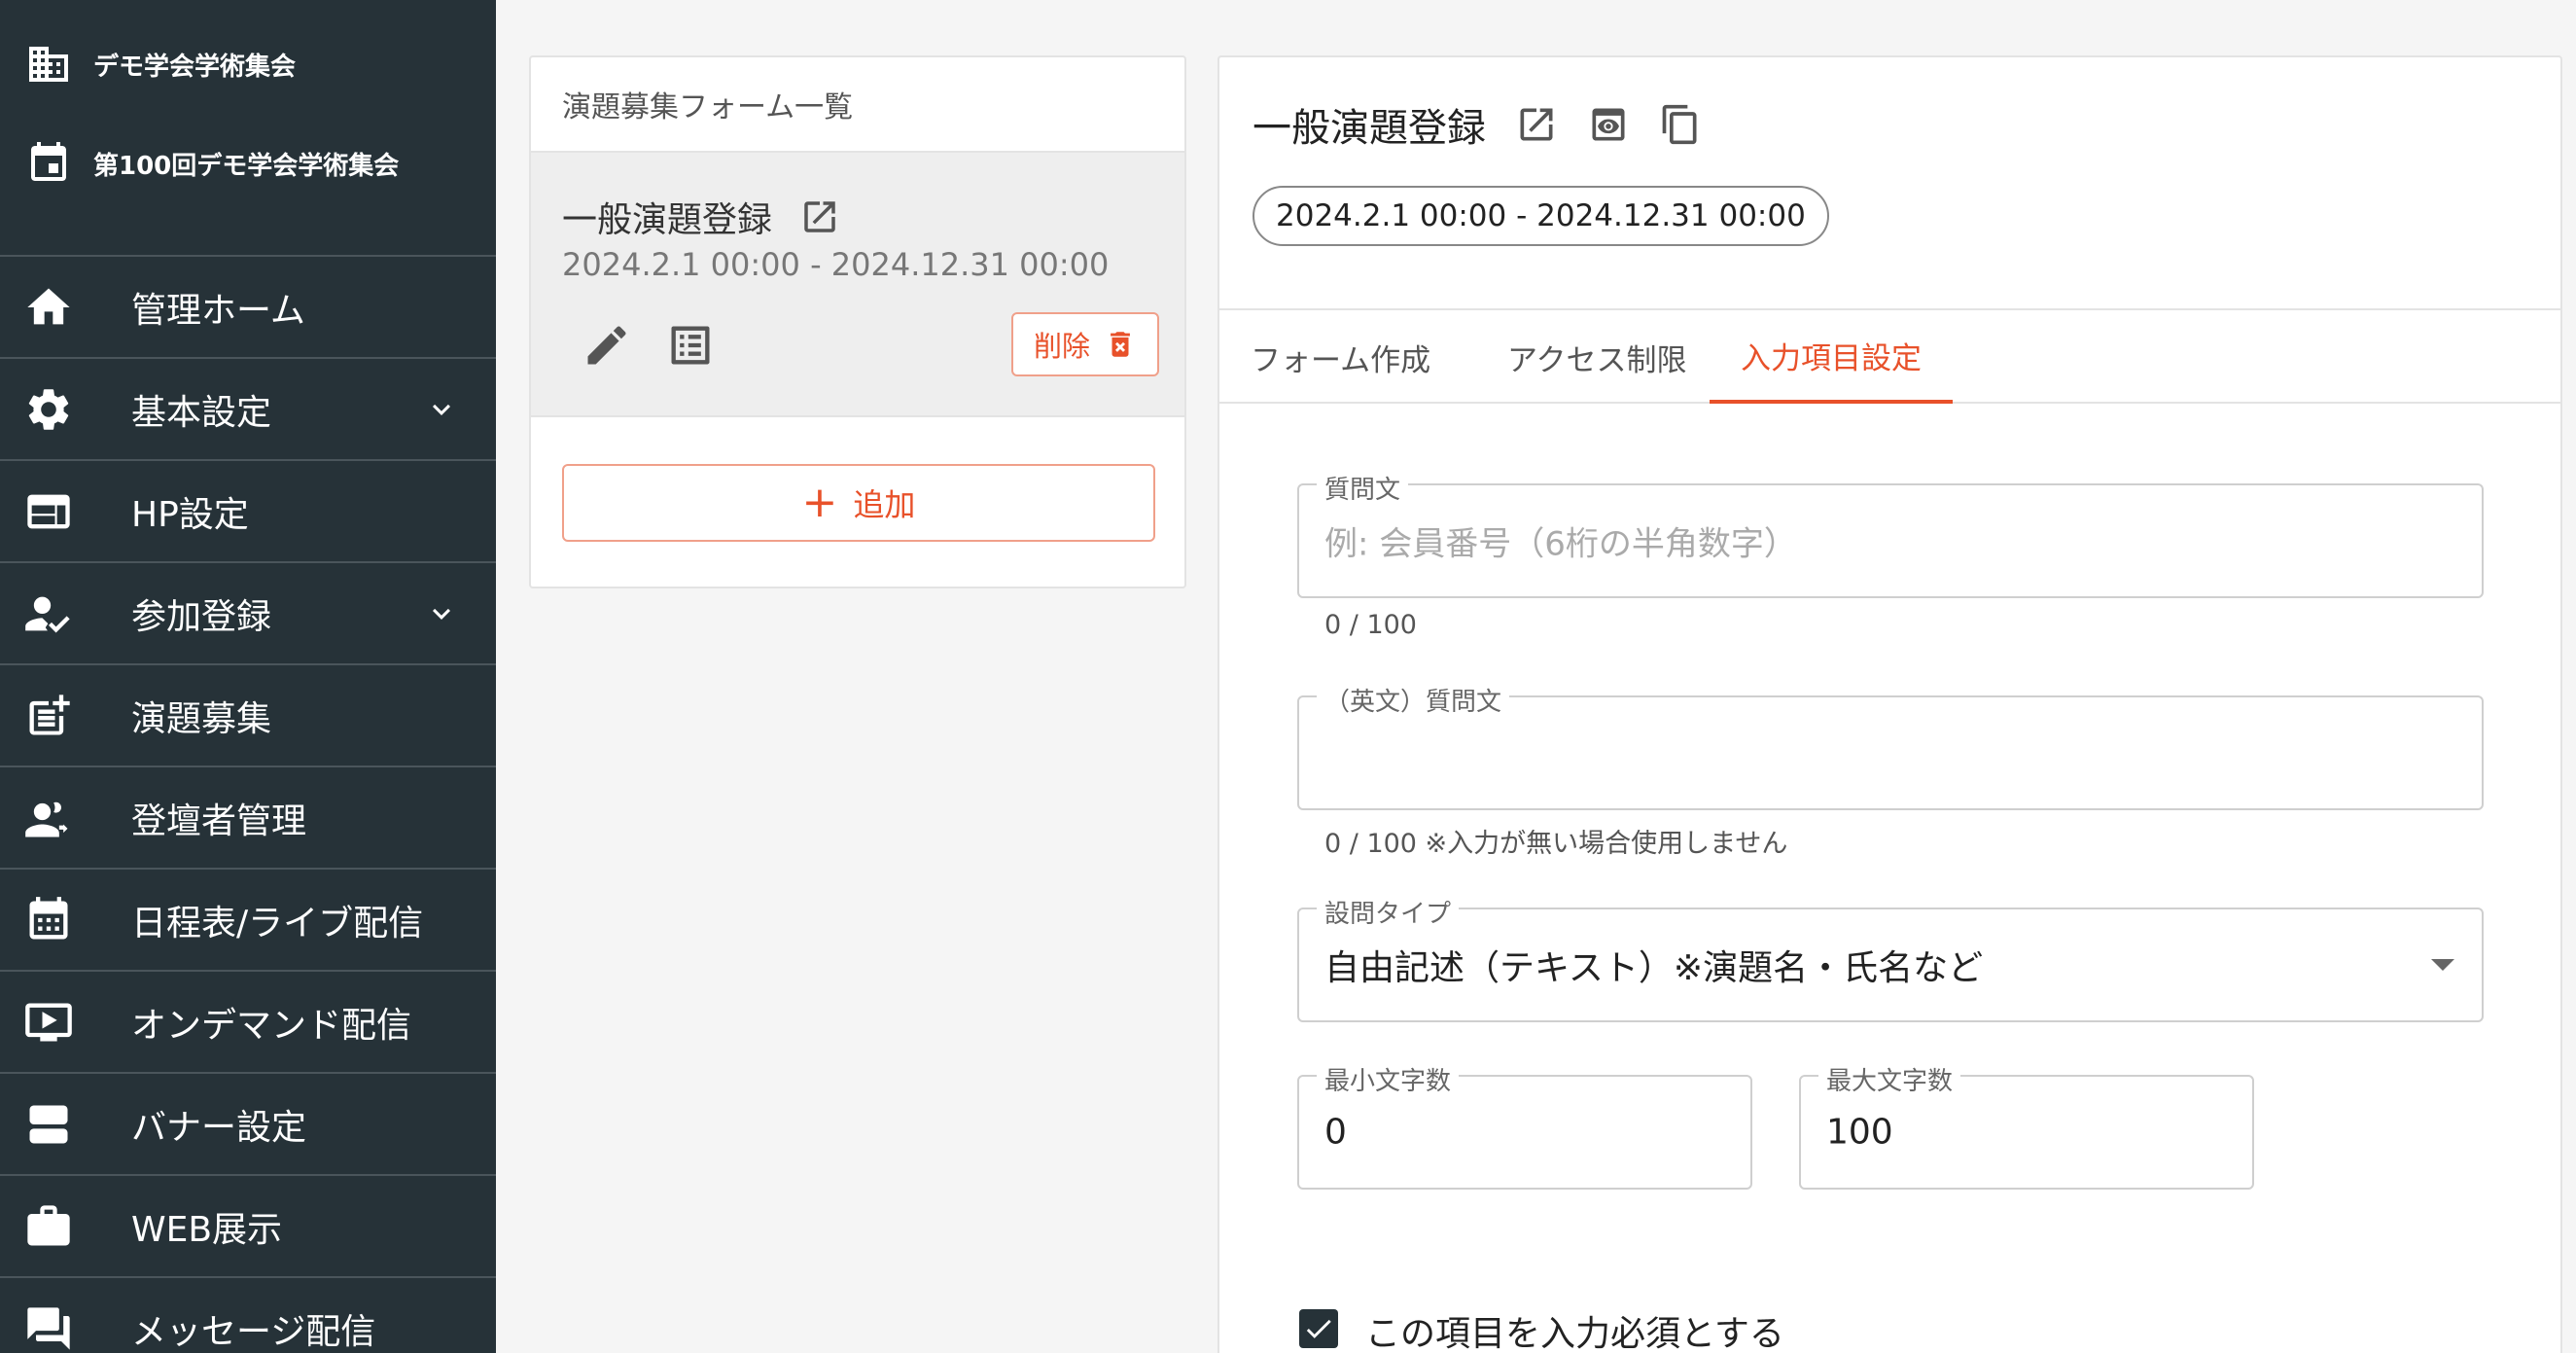 The width and height of the screenshot is (2576, 1353). Describe the element at coordinates (278, 923) in the screenshot. I see `sidebar-item-label: 日程表/ライブ配信` at that location.